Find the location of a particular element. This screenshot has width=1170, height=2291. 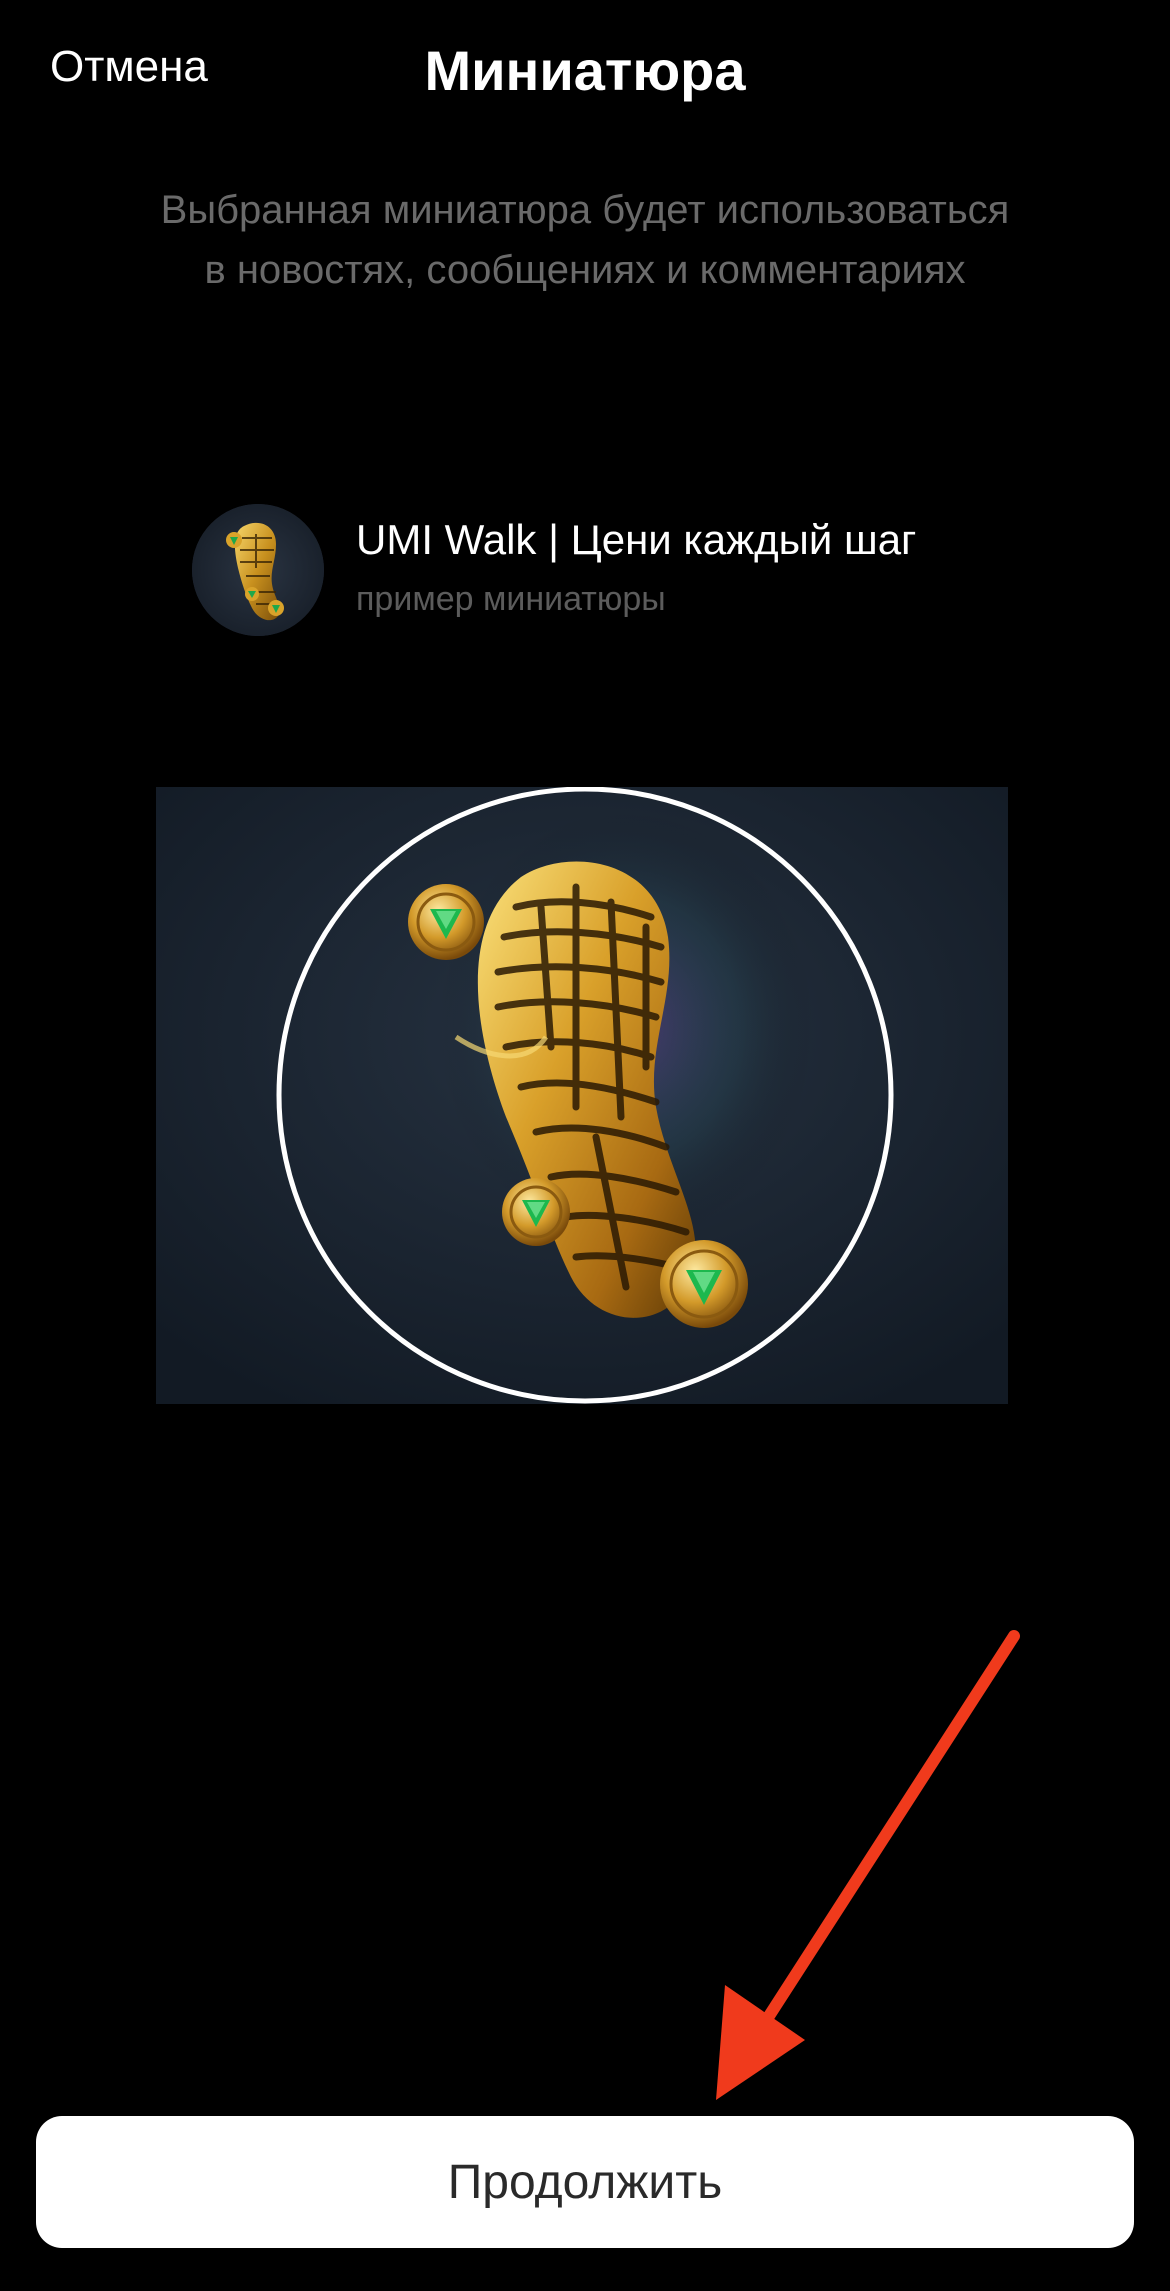

description-line-2: в новостях, сообщениях и комментариях is located at coordinates (585, 270).